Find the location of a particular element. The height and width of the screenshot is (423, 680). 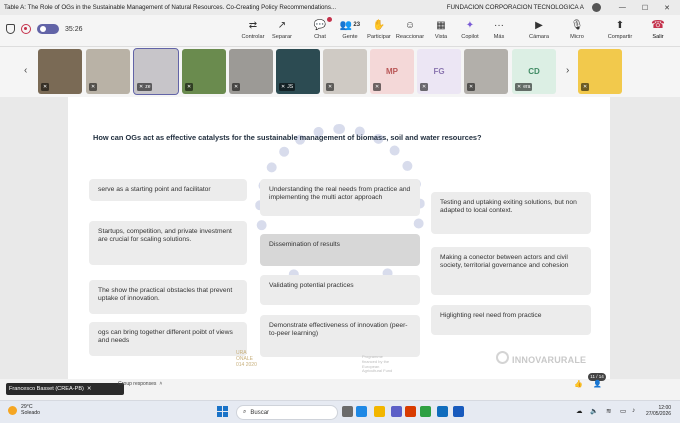

participant-initials: FG is located at coordinates (439, 70).